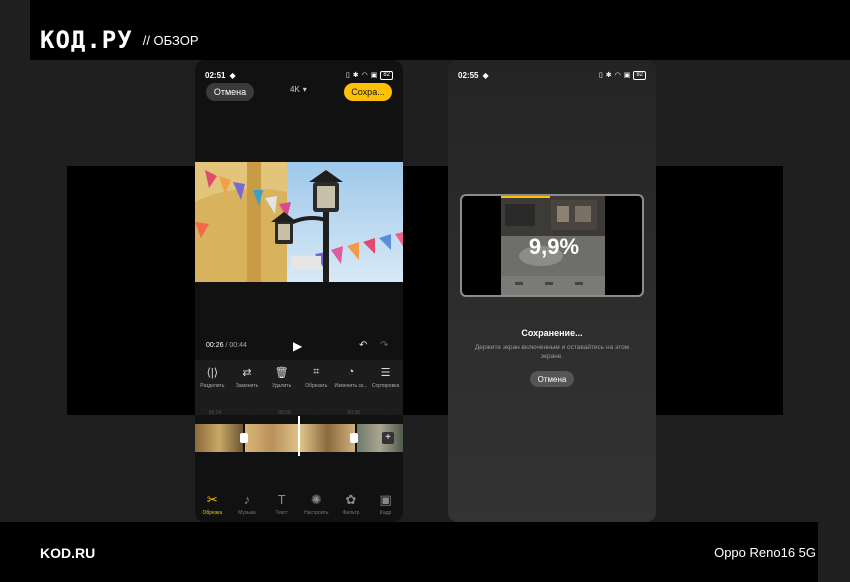  I want to click on nav-text: T Текст, so click(282, 507).